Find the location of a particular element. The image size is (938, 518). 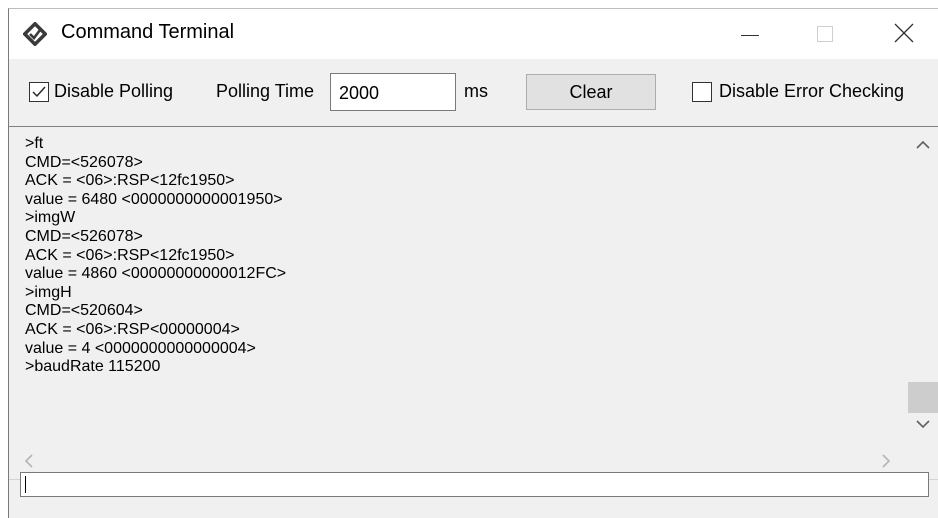

log-line: value = 4 <0000000000000004> is located at coordinates (140, 348).